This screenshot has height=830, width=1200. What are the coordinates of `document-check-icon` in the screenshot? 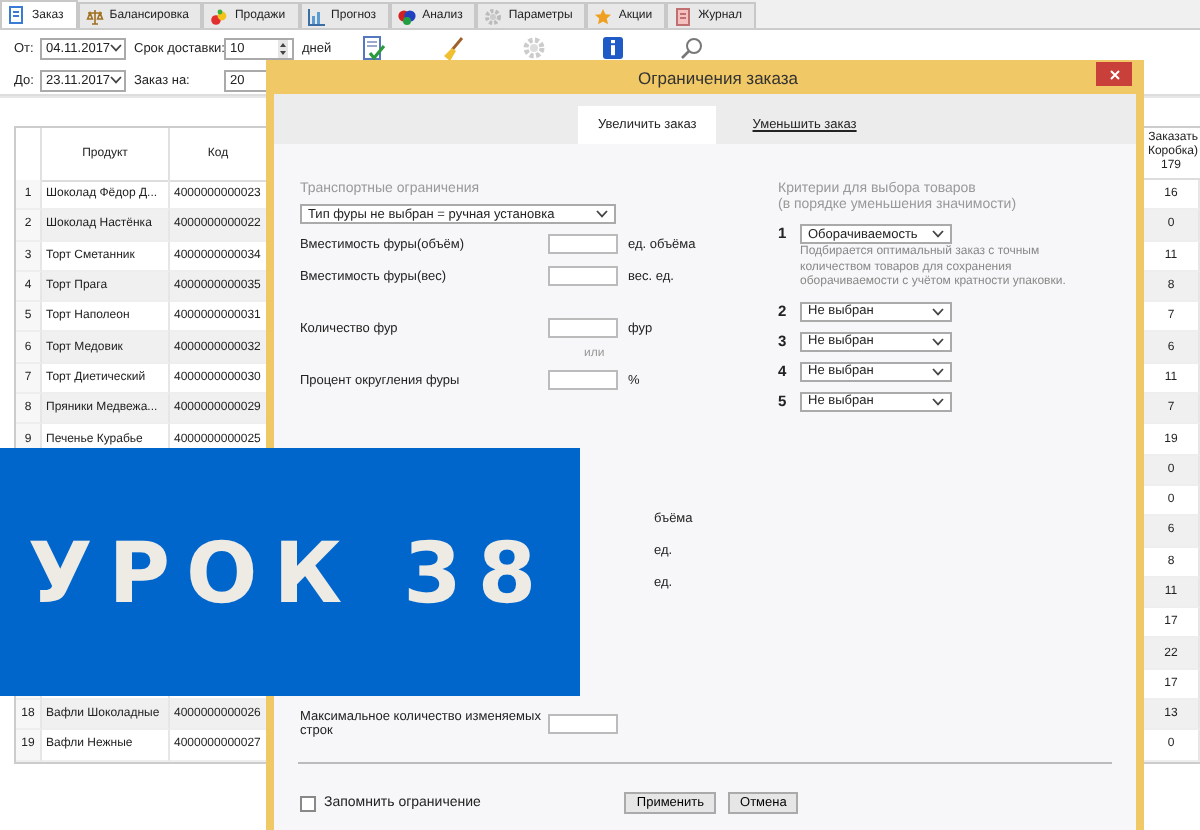 It's located at (374, 48).